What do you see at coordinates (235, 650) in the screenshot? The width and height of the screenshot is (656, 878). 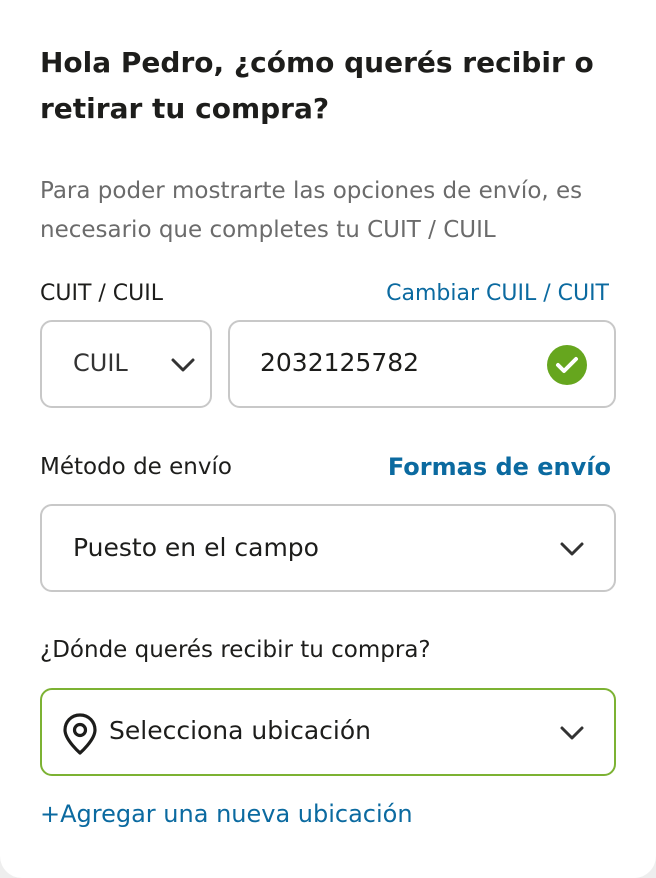 I see `location-label: ¿Dónde querés recibir tu compra?` at bounding box center [235, 650].